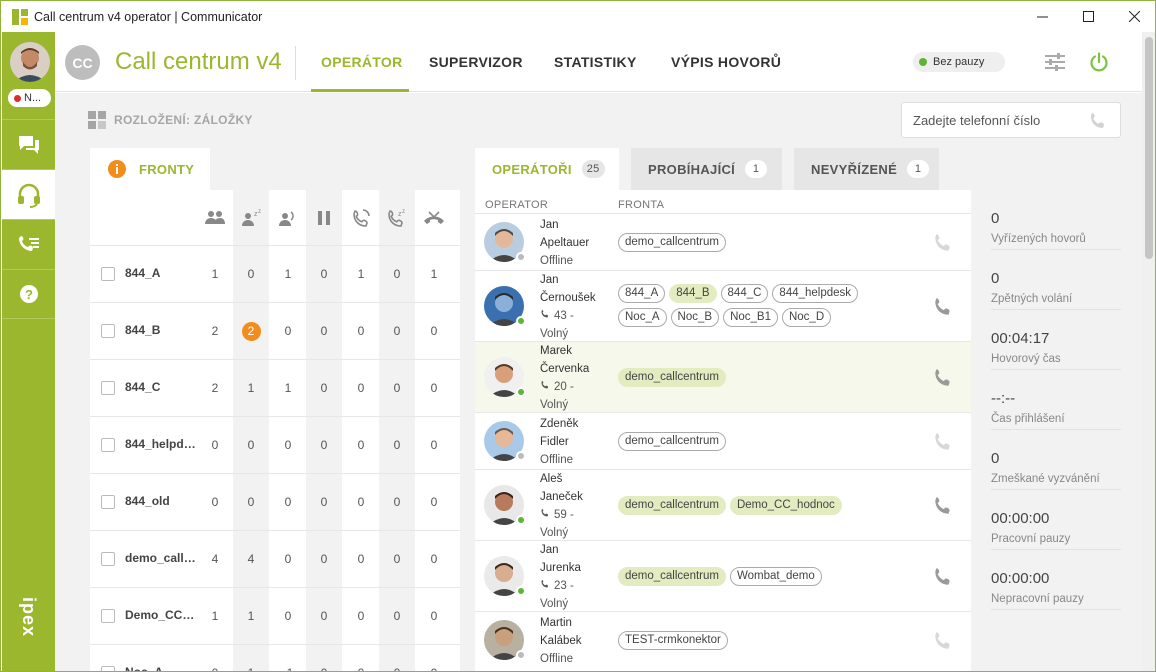 This screenshot has width=1156, height=672. I want to click on queue-row: 844_B 2 2 0 0 0 0 0, so click(275, 330).